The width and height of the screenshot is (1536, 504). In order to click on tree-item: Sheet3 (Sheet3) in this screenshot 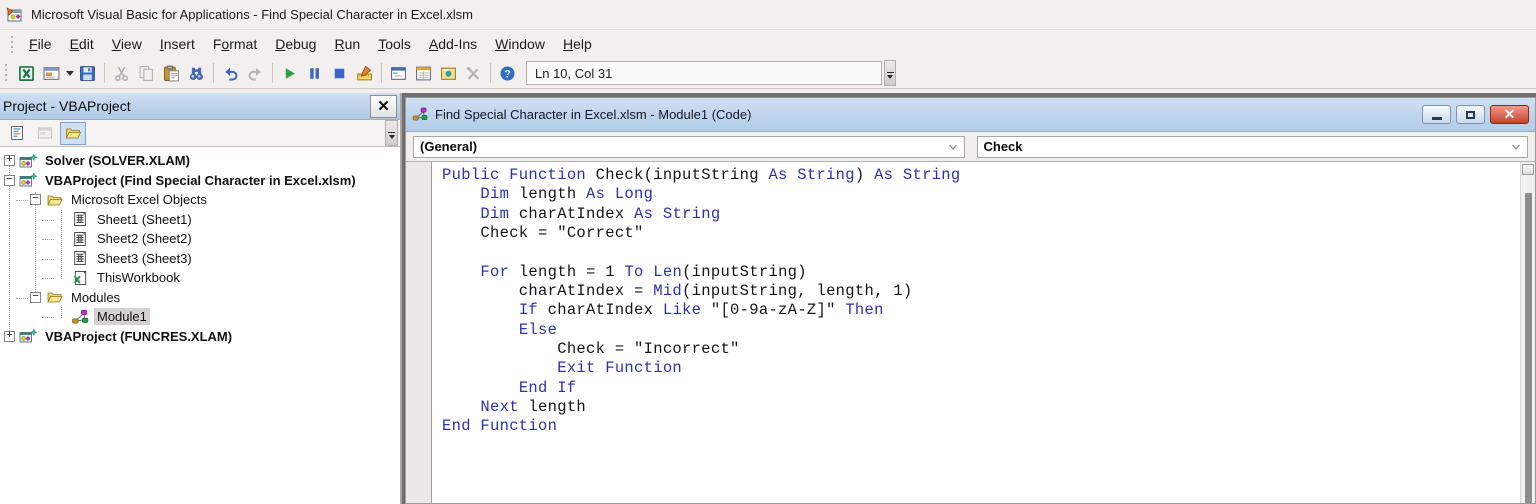, I will do `click(200, 259)`.